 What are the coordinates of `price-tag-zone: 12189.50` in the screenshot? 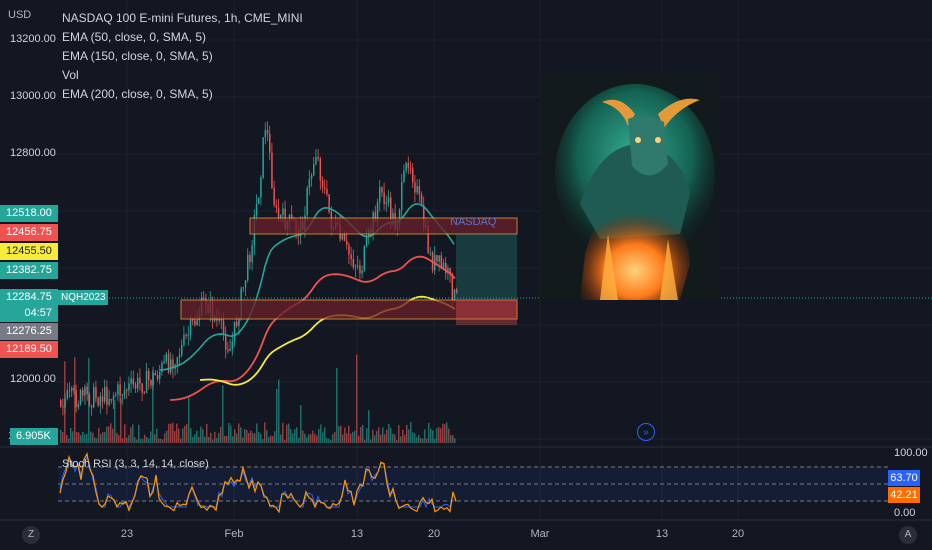 It's located at (29, 349).